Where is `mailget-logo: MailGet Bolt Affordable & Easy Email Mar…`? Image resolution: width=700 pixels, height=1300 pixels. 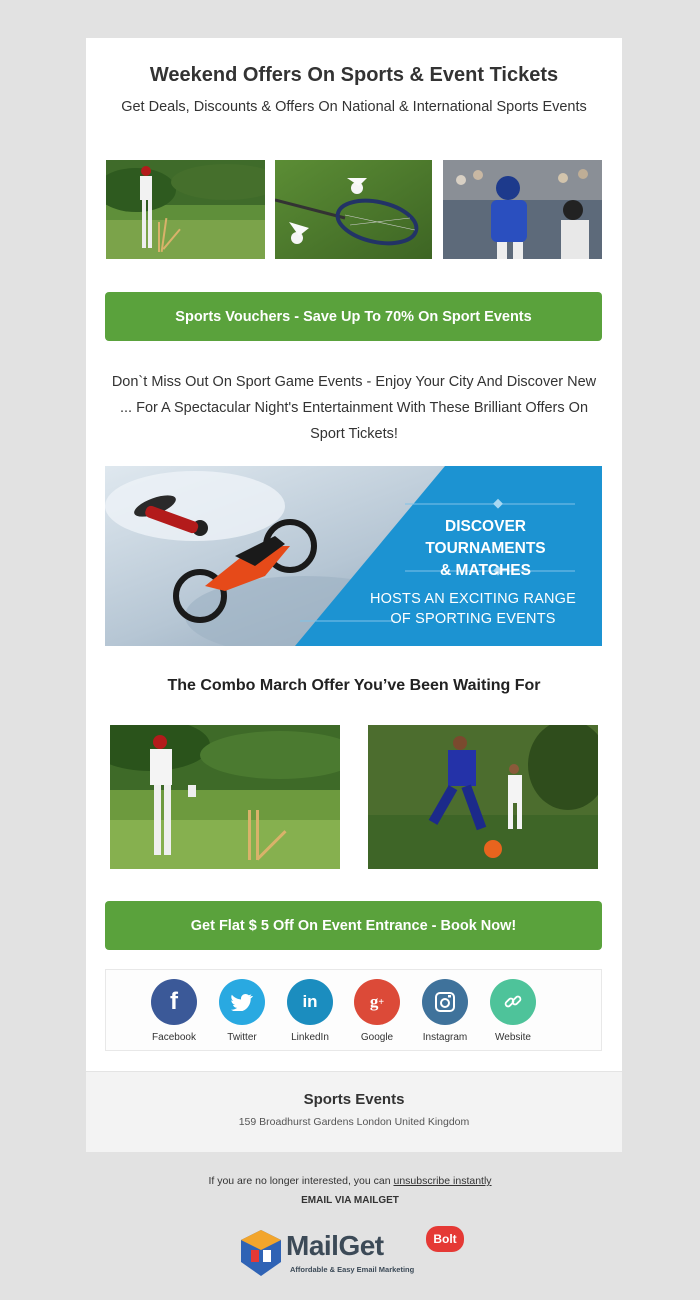 mailget-logo: MailGet Bolt Affordable & Easy Email Mar… is located at coordinates (353, 1254).